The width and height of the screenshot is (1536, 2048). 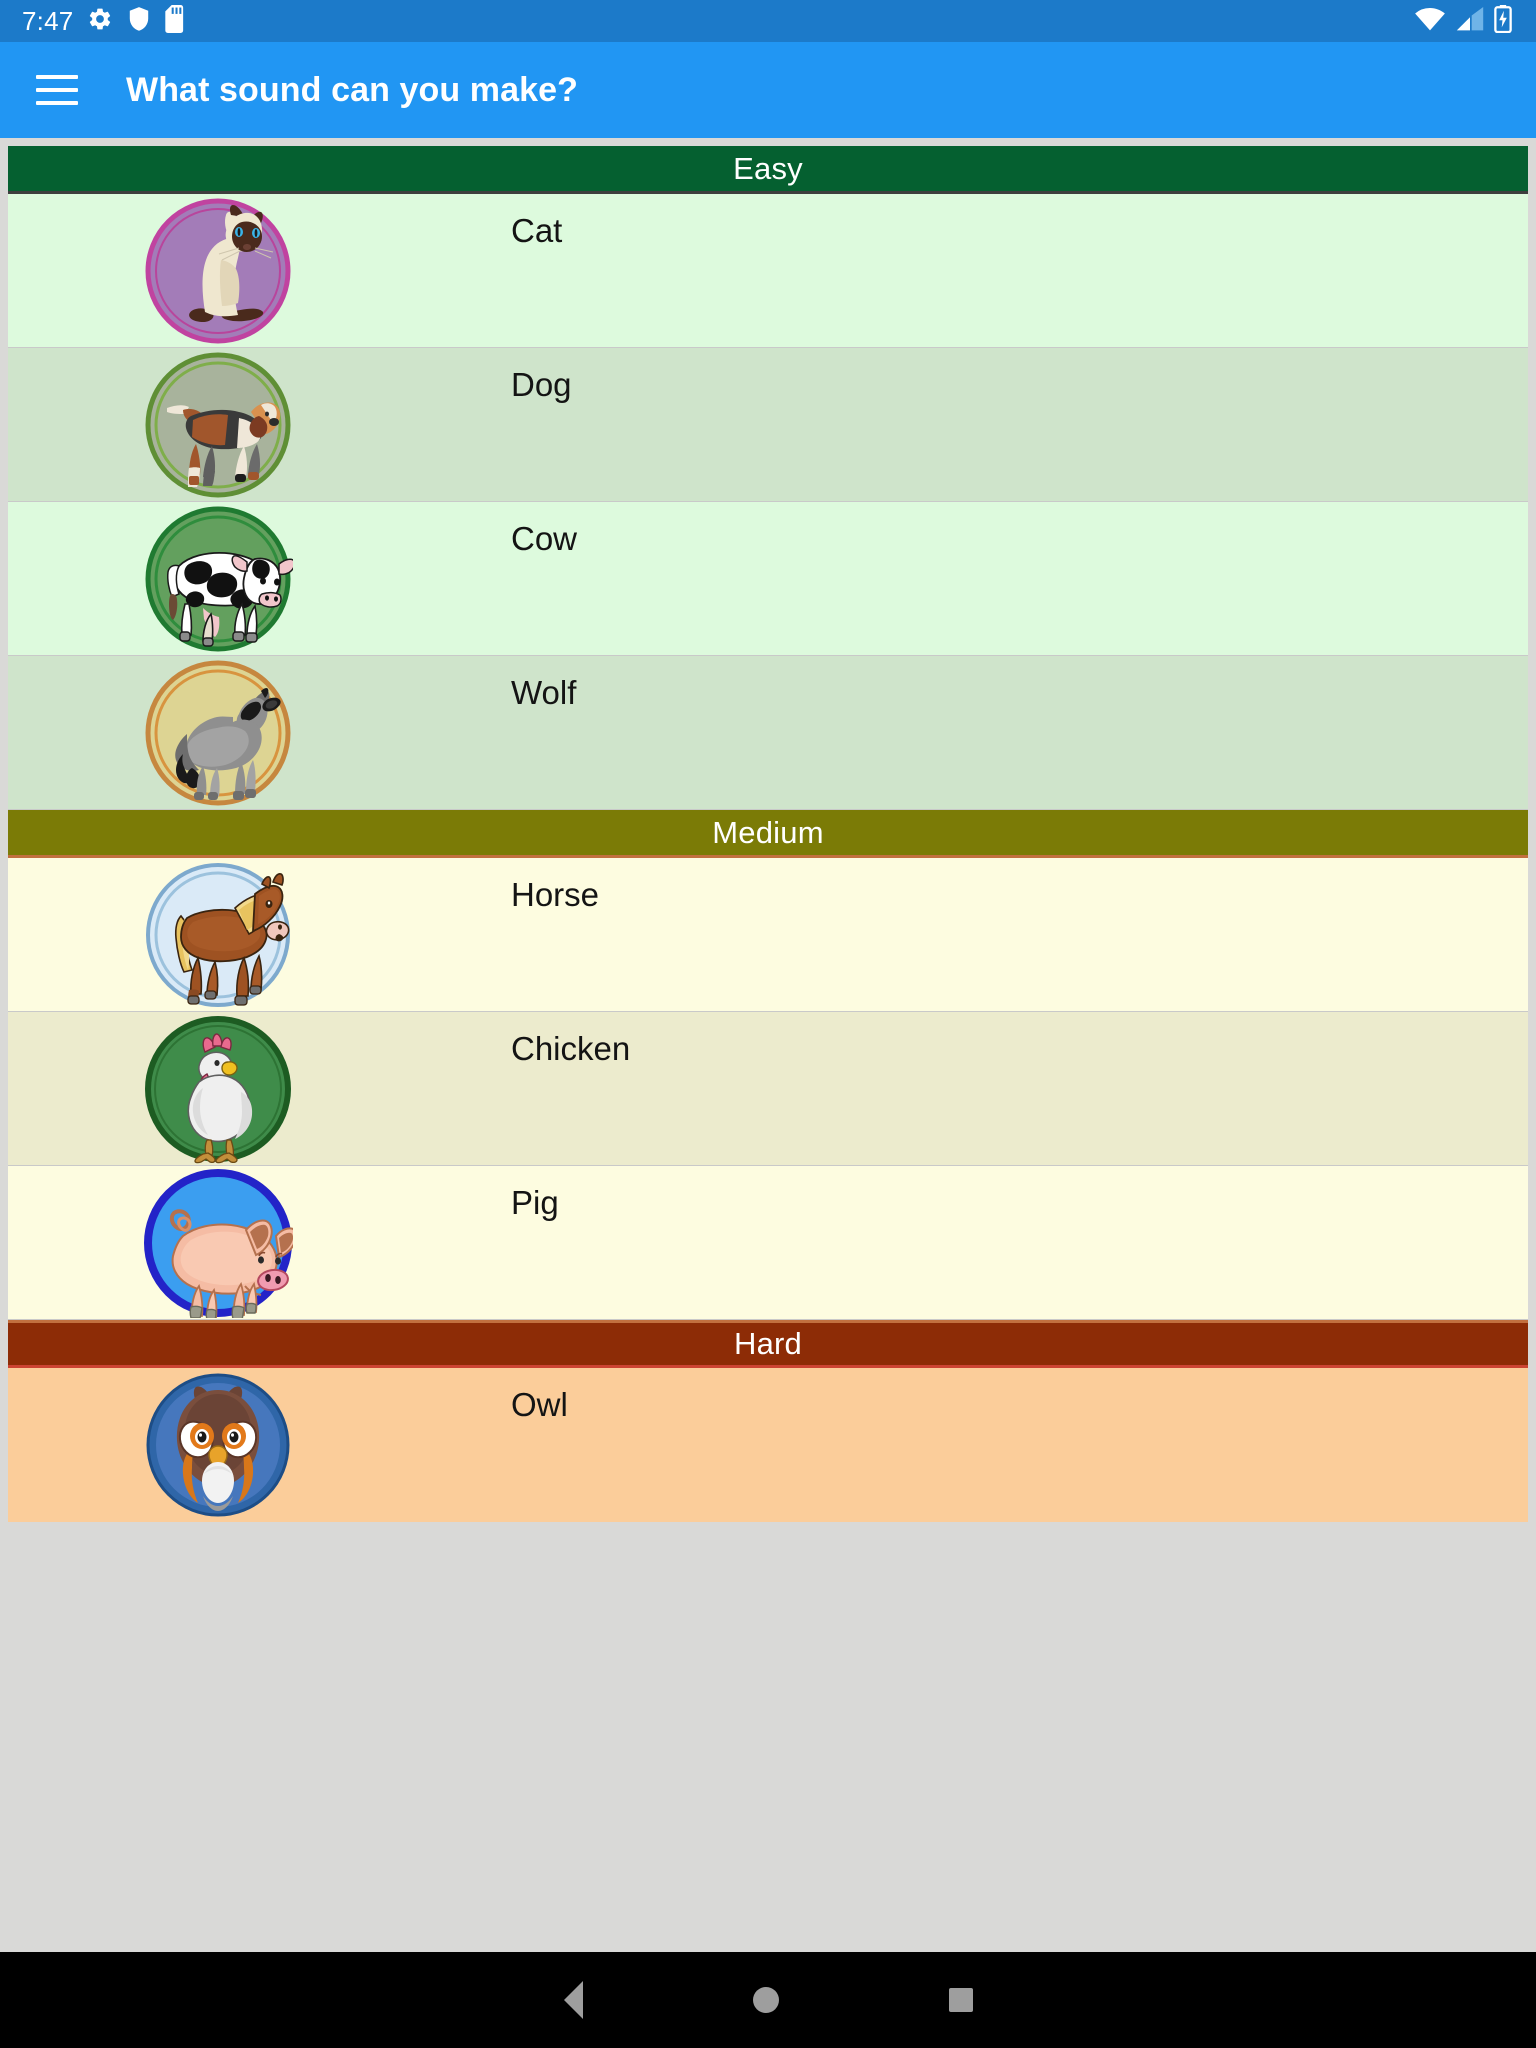 I want to click on status-bar-right, so click(x=1466, y=21).